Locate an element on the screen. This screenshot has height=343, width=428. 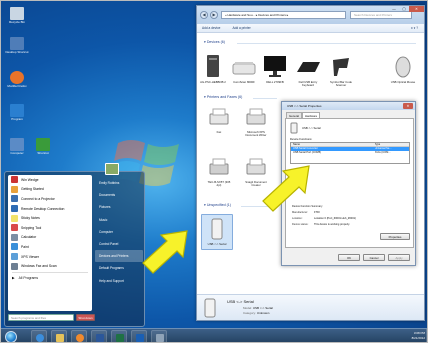
place-user: Emily Robbins is located at coordinates (119, 183).